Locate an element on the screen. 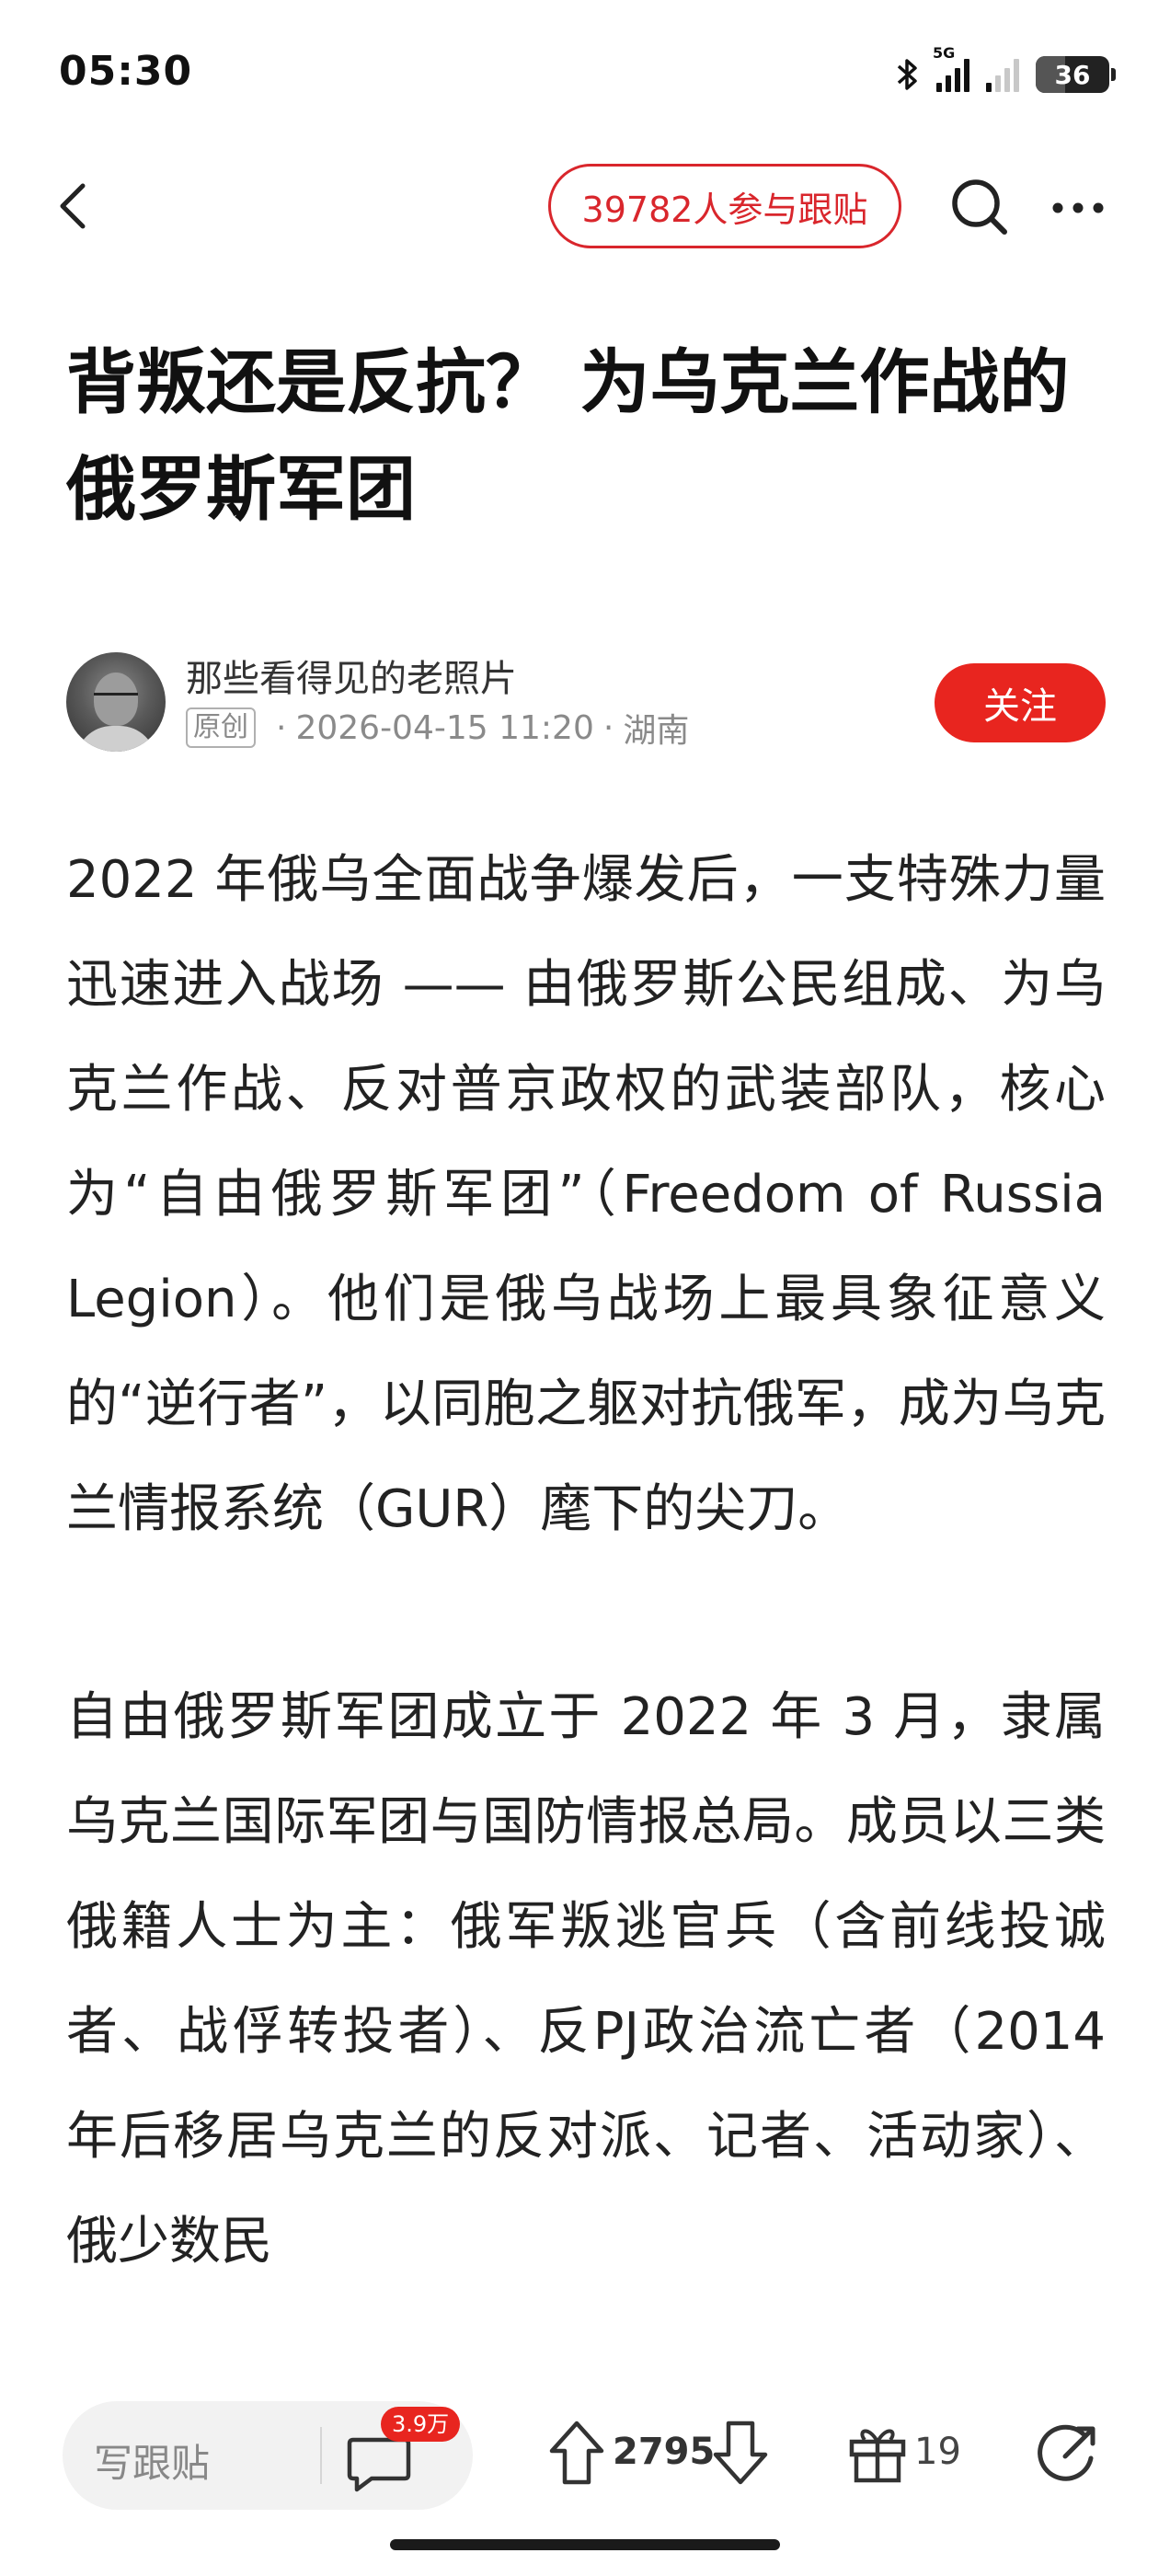 The image size is (1170, 2576). battery-level: 36 is located at coordinates (1072, 74).